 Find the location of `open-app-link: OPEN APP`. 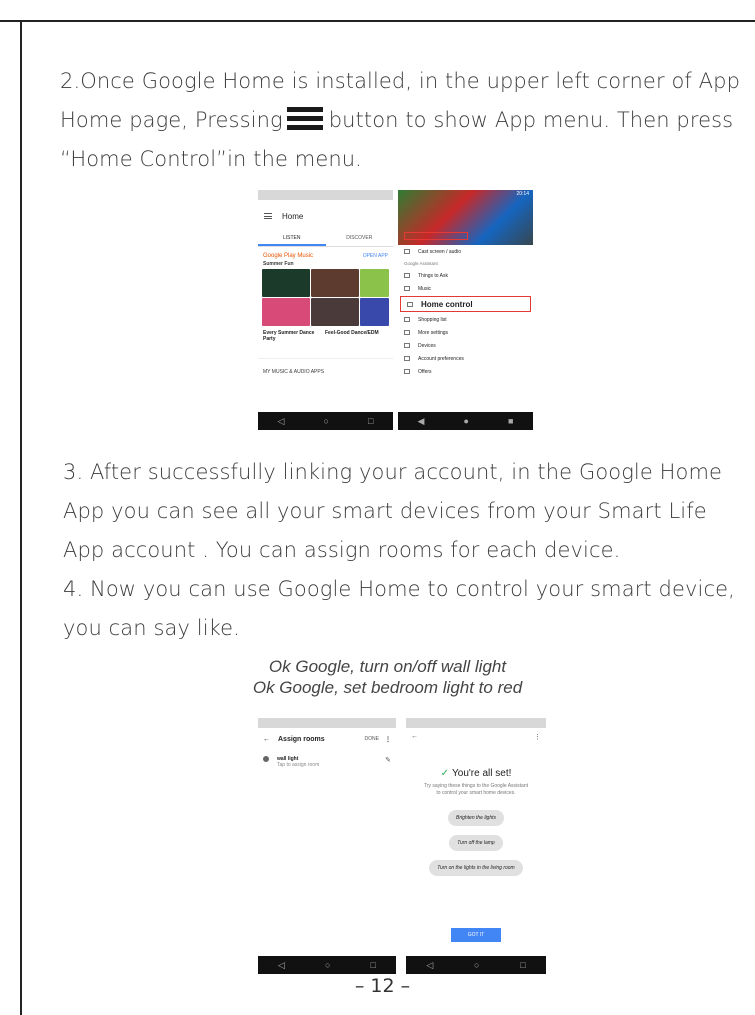

open-app-link: OPEN APP is located at coordinates (375, 256).